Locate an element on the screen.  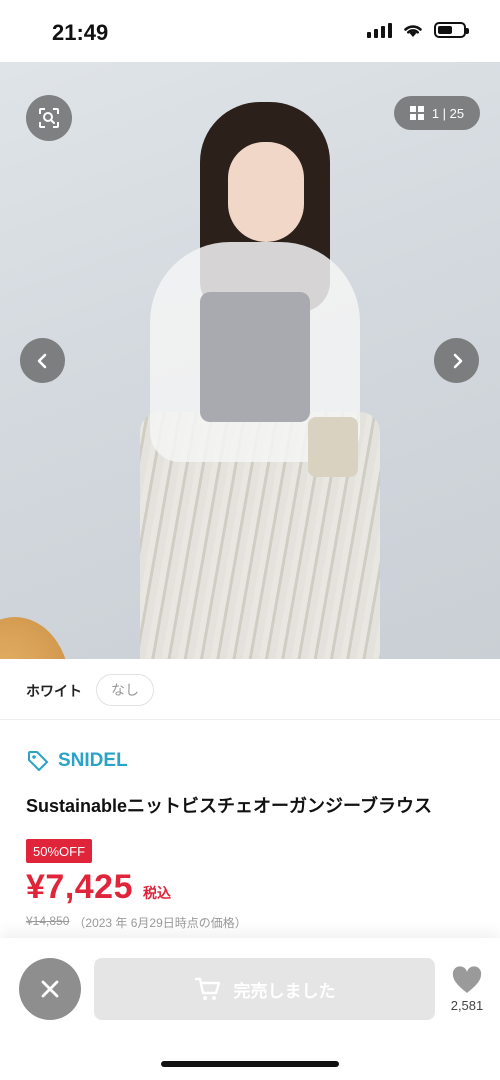
zoom-button is located at coordinates (49, 118).